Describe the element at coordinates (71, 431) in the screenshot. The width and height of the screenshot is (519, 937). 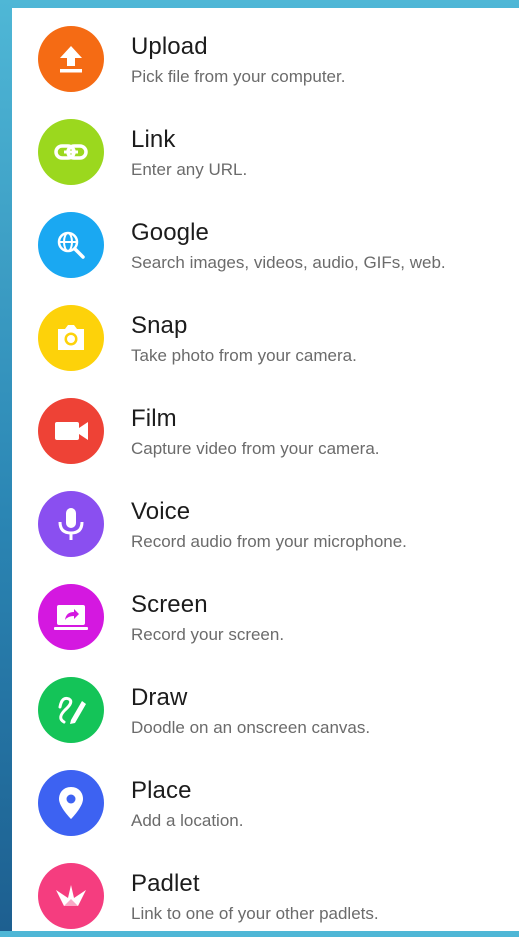
I see `video-camera-icon` at that location.